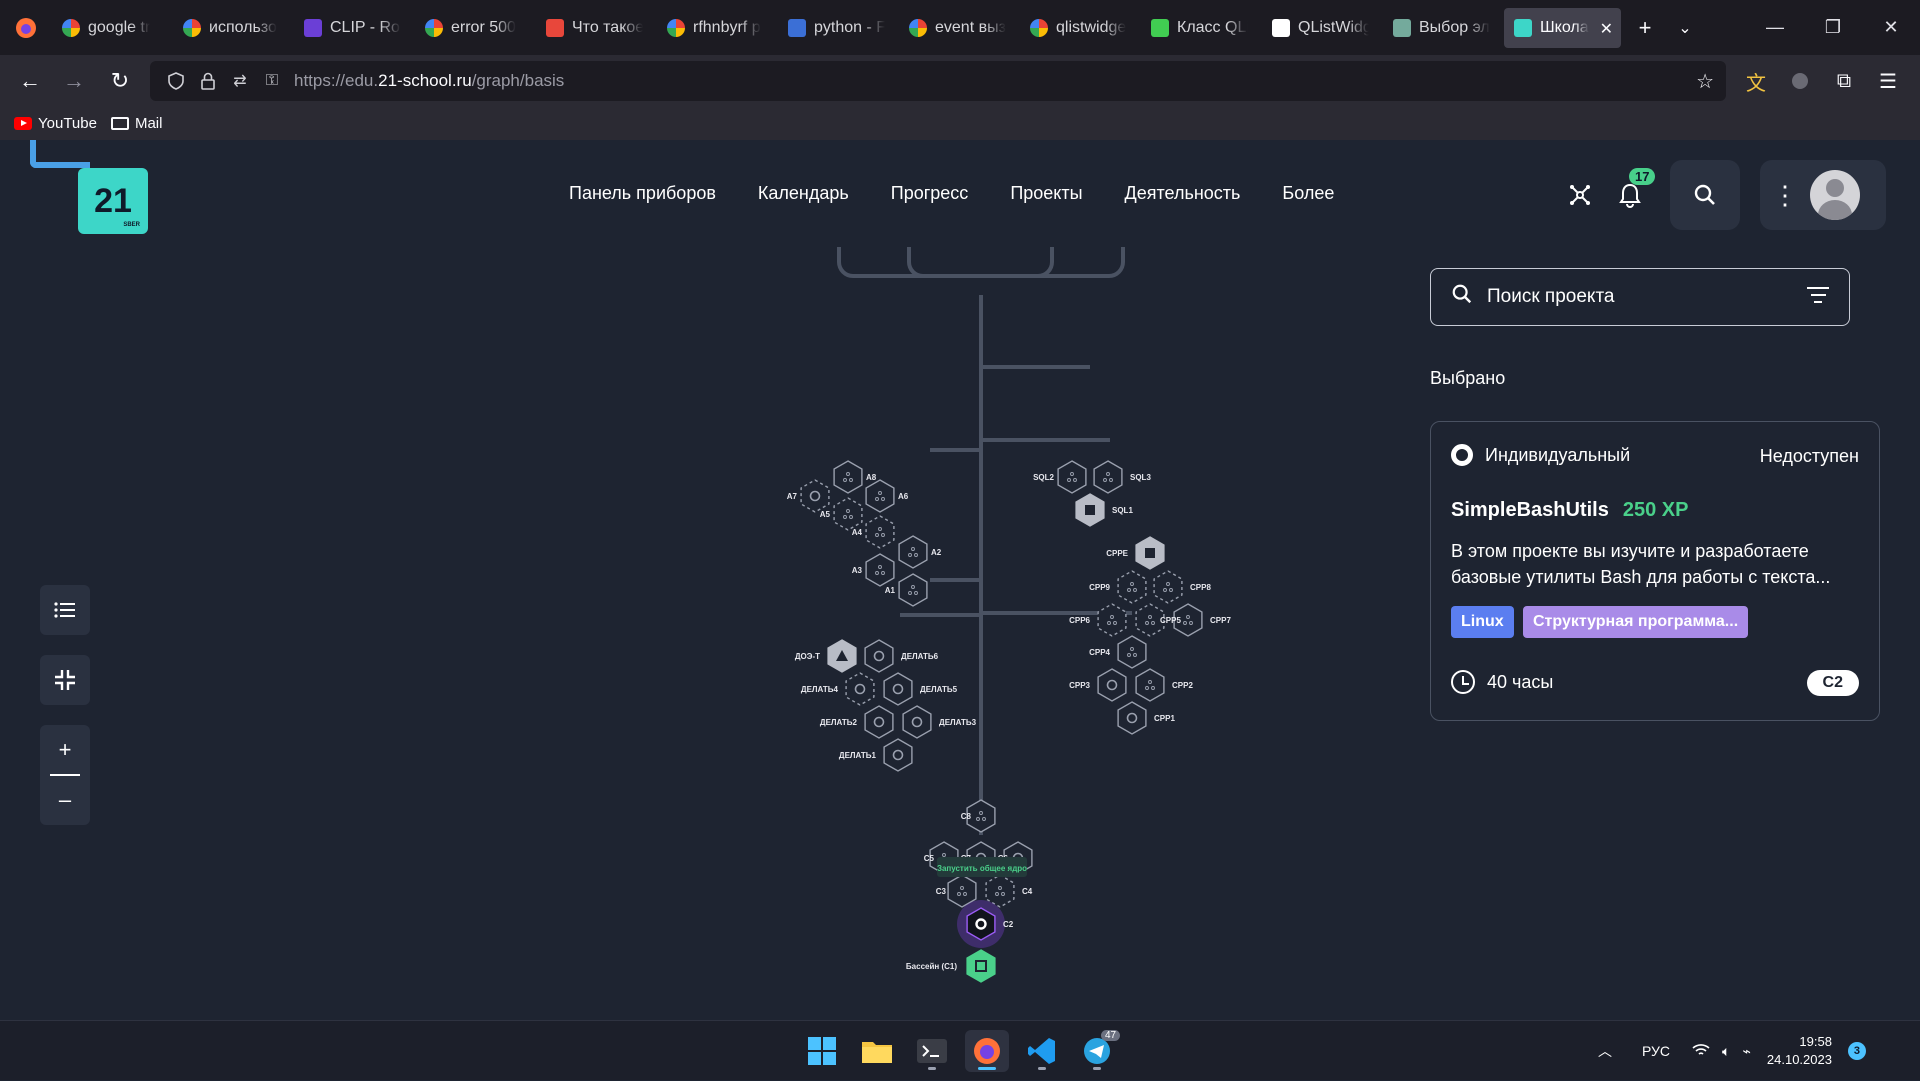 This screenshot has height=1081, width=1920. What do you see at coordinates (1640, 297) in the screenshot?
I see `project-search-field: Поиск проекта` at bounding box center [1640, 297].